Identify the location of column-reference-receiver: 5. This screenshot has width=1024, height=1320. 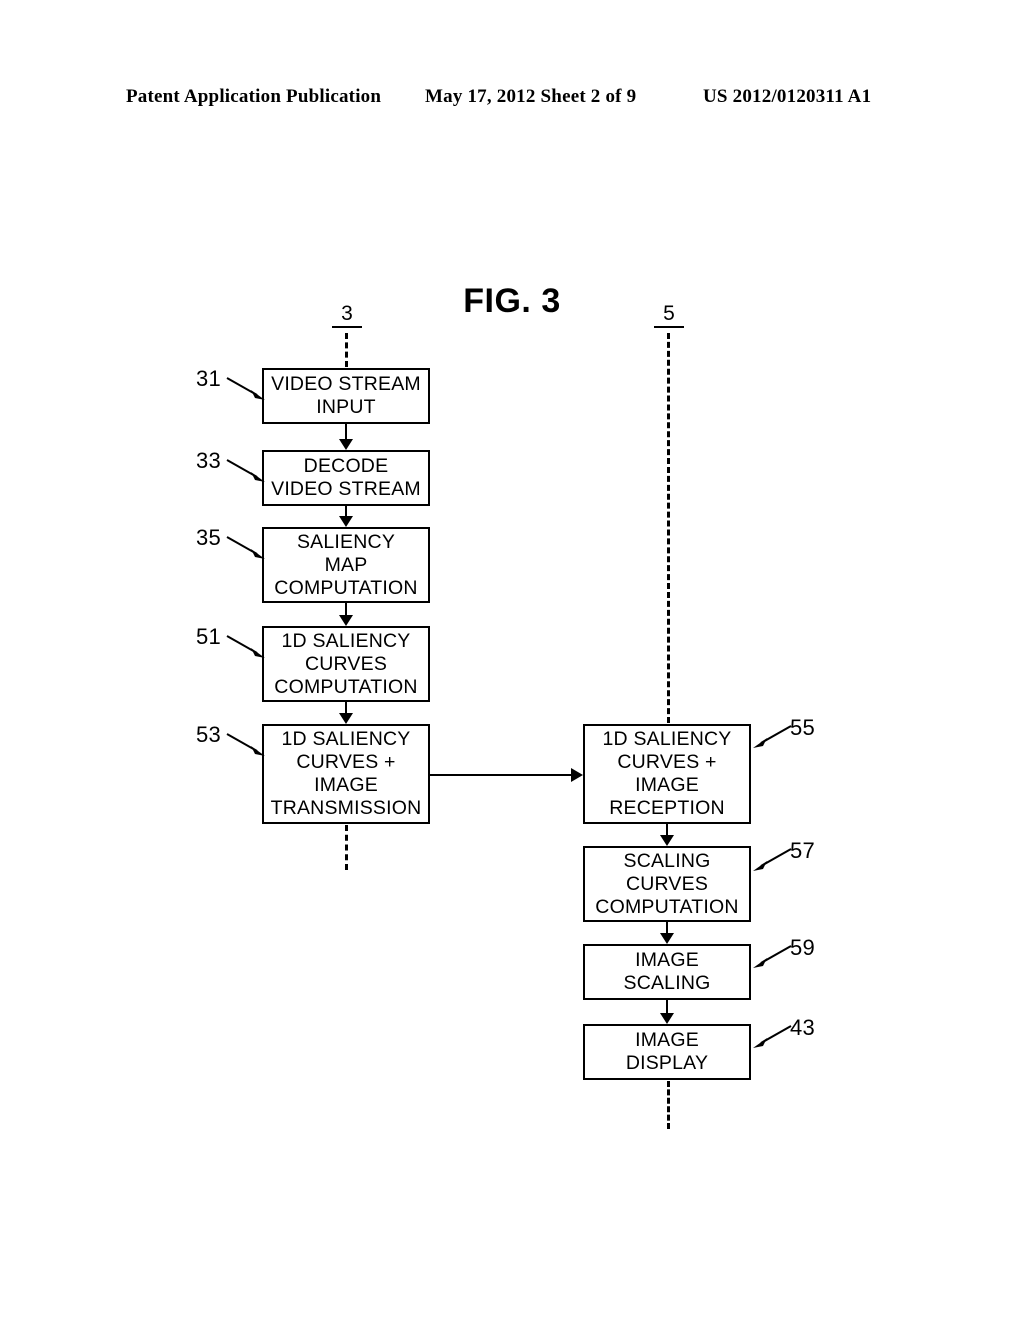
(669, 315).